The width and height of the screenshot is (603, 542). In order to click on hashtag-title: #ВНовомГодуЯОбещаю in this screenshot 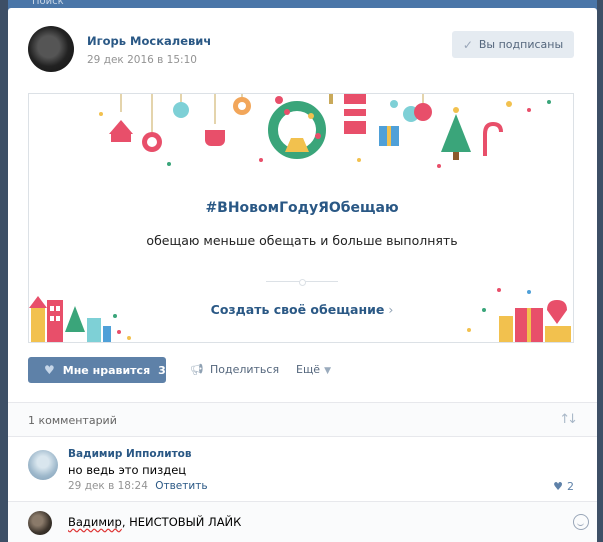, I will do `click(301, 208)`.